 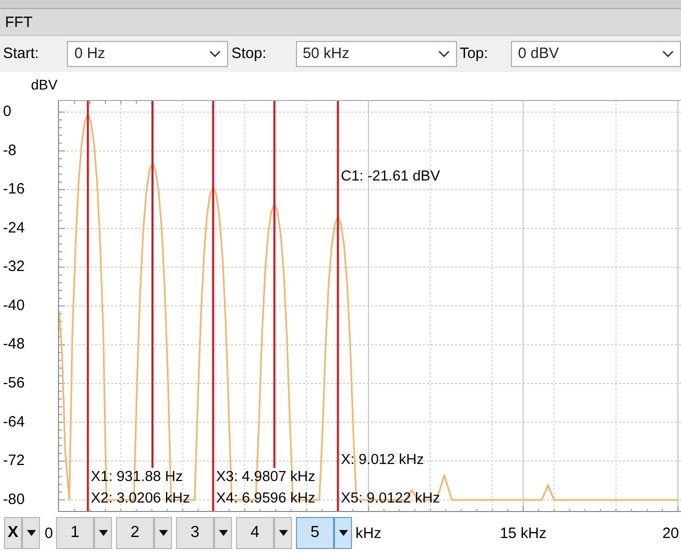 What do you see at coordinates (195, 533) in the screenshot?
I see `marker-button: 3` at bounding box center [195, 533].